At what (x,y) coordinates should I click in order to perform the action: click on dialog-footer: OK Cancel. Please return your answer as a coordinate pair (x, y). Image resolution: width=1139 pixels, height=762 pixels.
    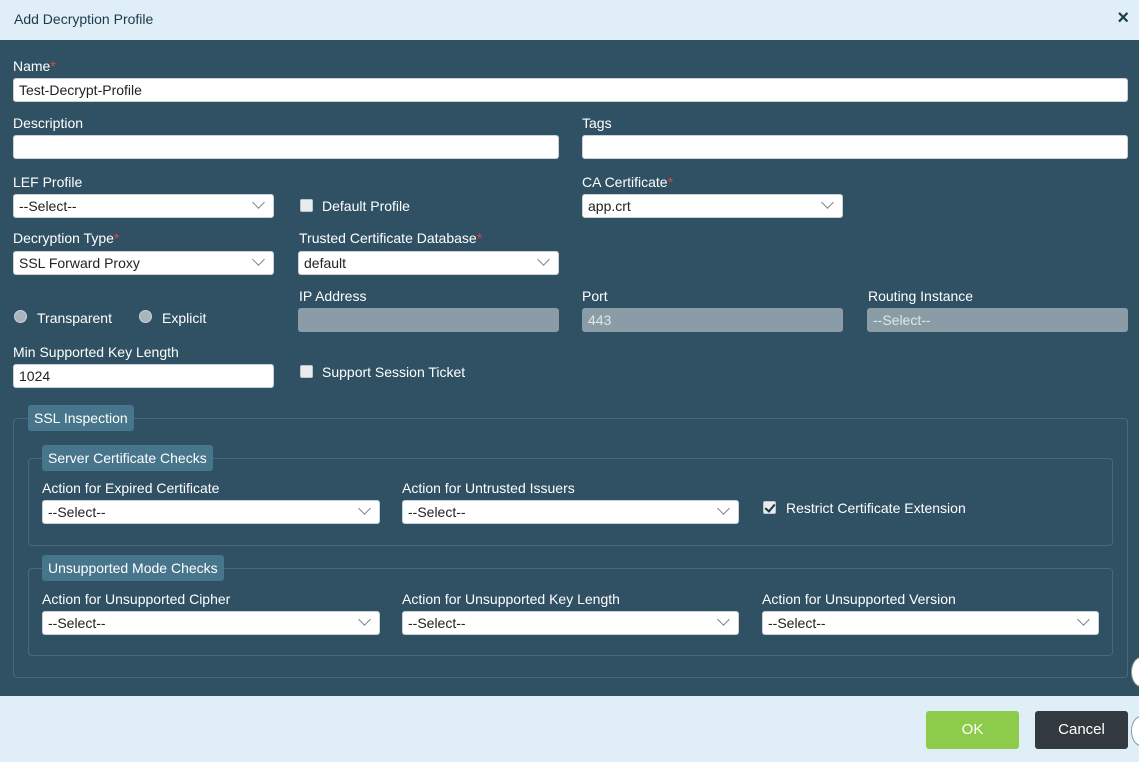
    Looking at the image, I should click on (569, 729).